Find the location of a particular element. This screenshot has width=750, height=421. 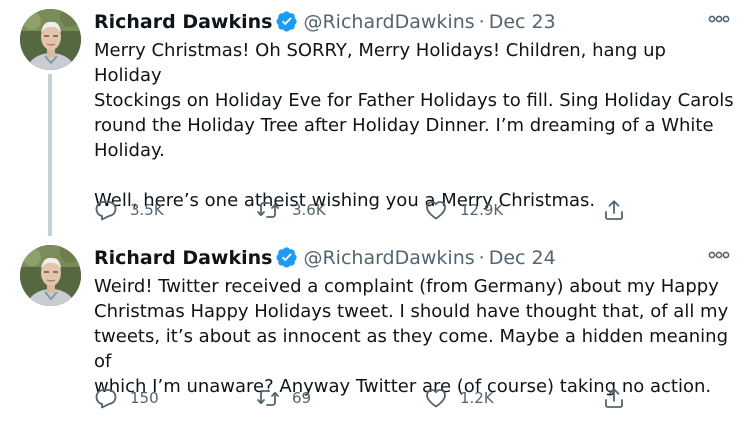

reply-count: 3.5K is located at coordinates (147, 210).